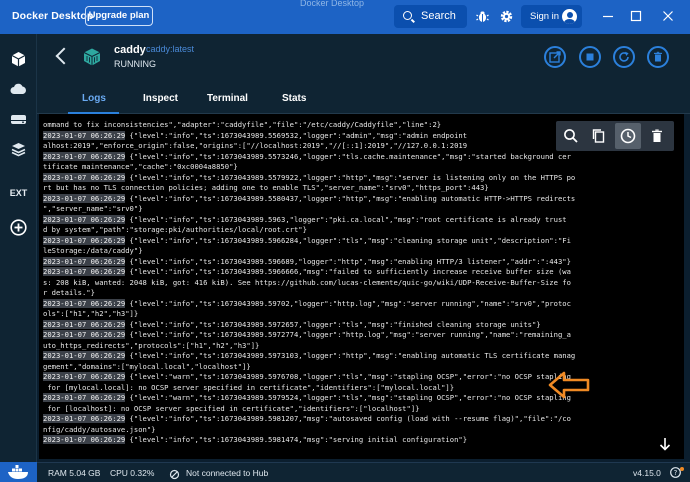 This screenshot has height=482, width=690. I want to click on maximize-icon, so click(636, 16).